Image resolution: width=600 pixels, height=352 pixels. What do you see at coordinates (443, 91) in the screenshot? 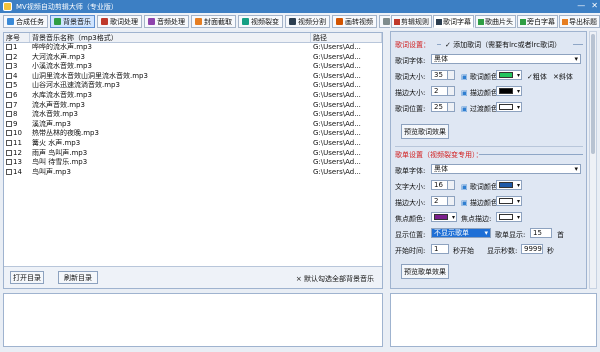
I see `lyrics-stroke-stepper: 2` at bounding box center [443, 91].